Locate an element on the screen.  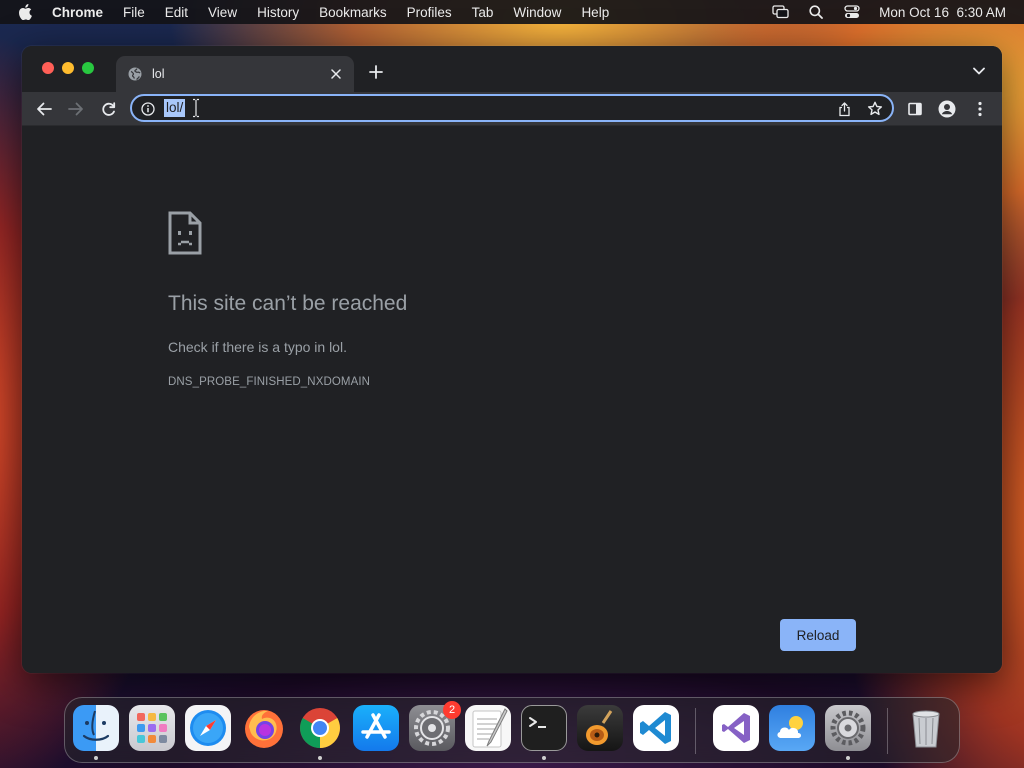
address-bar: lol/ is located at coordinates (512, 108).